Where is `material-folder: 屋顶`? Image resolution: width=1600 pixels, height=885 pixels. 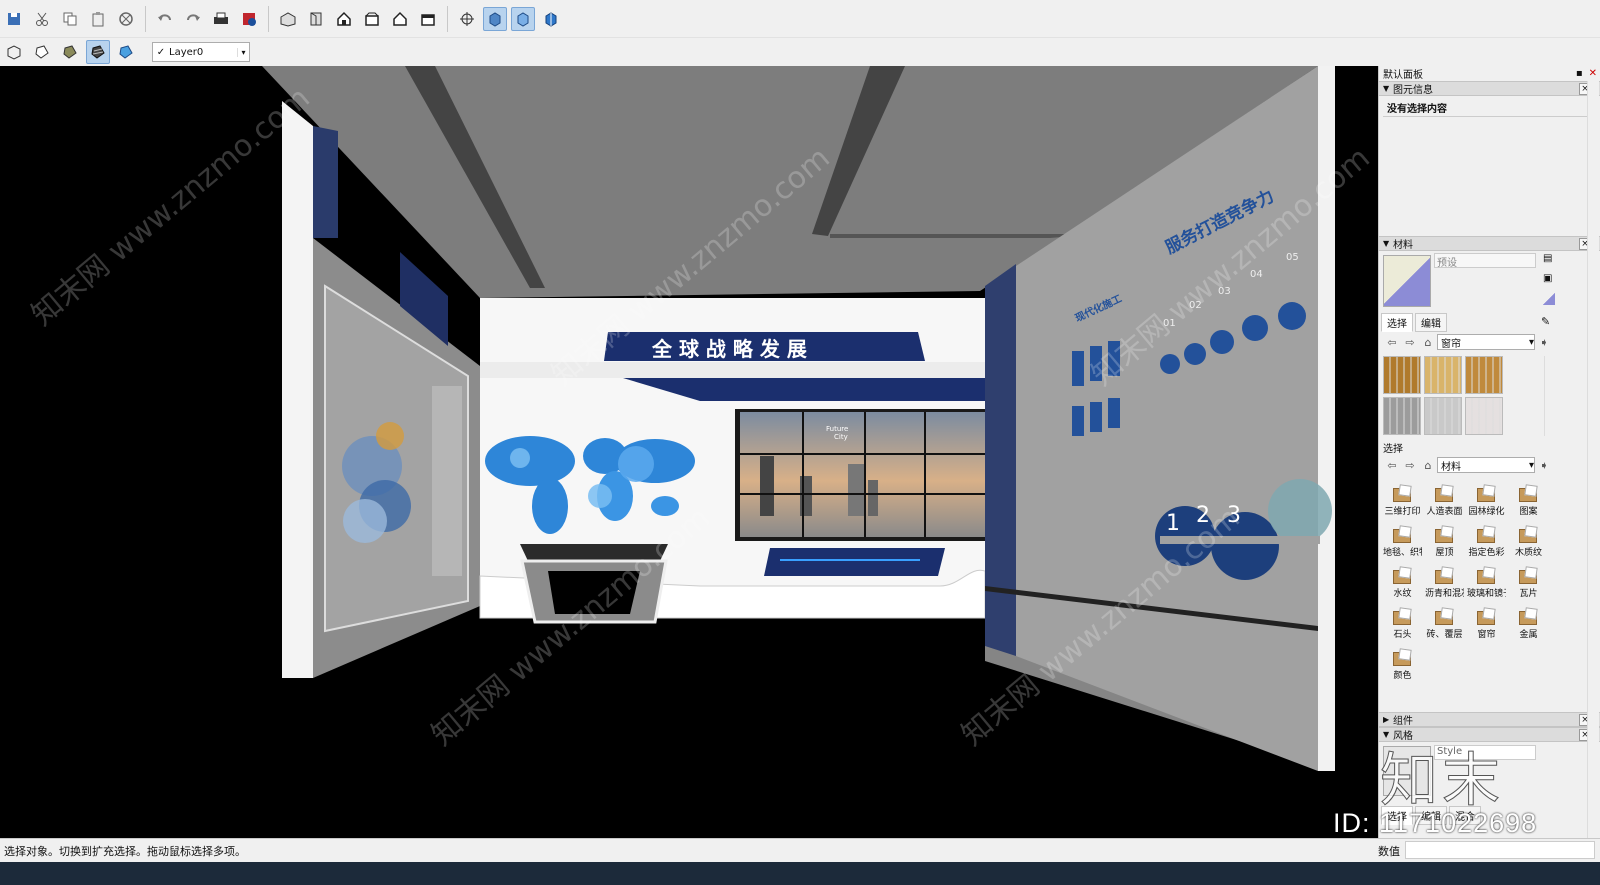 material-folder: 屋顶 is located at coordinates (1444, 539).